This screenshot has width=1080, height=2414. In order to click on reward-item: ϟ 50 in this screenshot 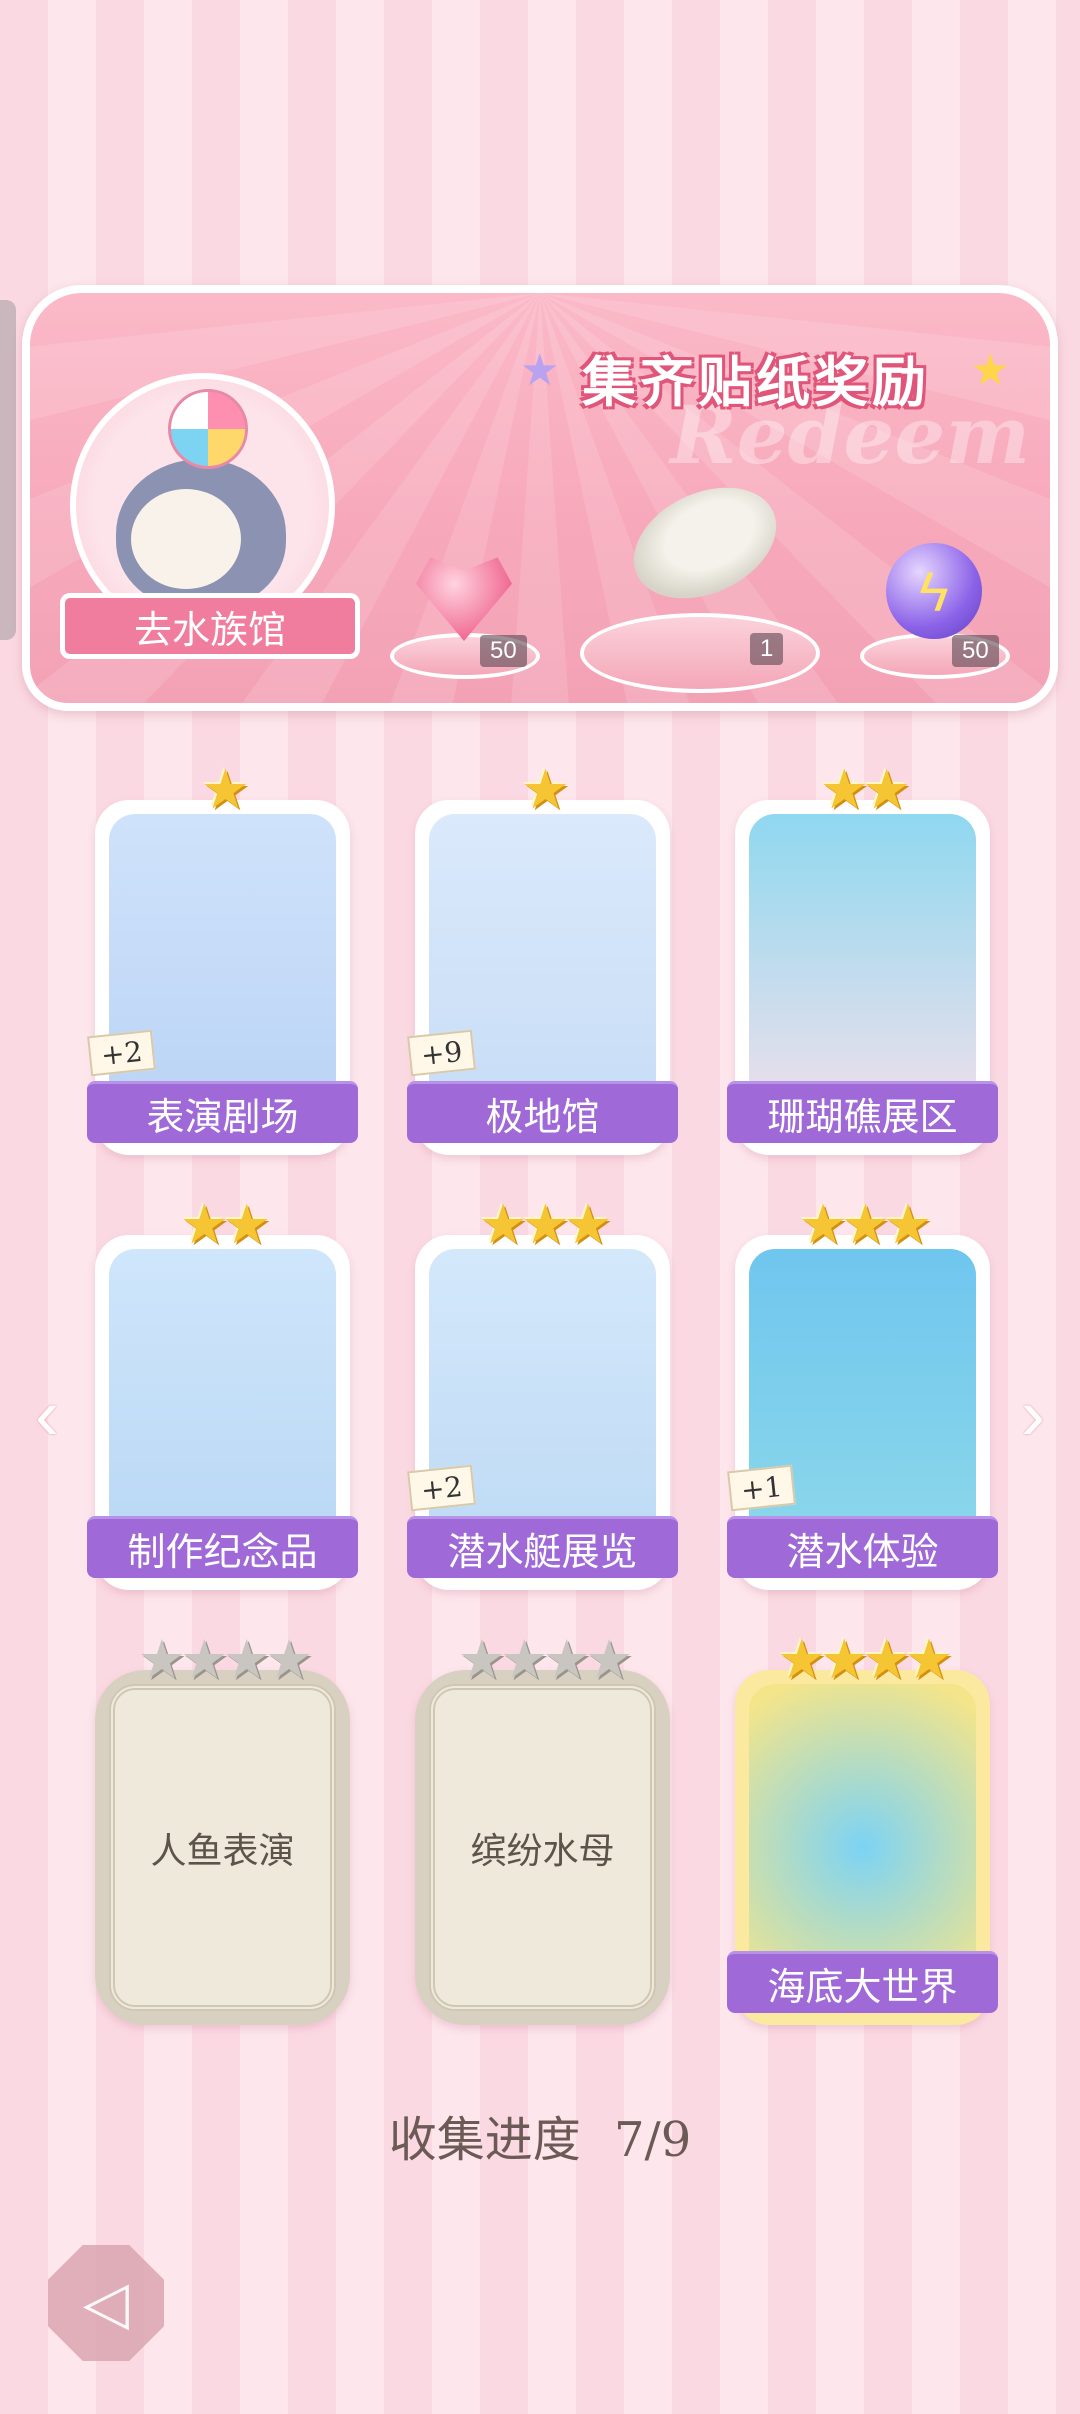, I will do `click(940, 603)`.